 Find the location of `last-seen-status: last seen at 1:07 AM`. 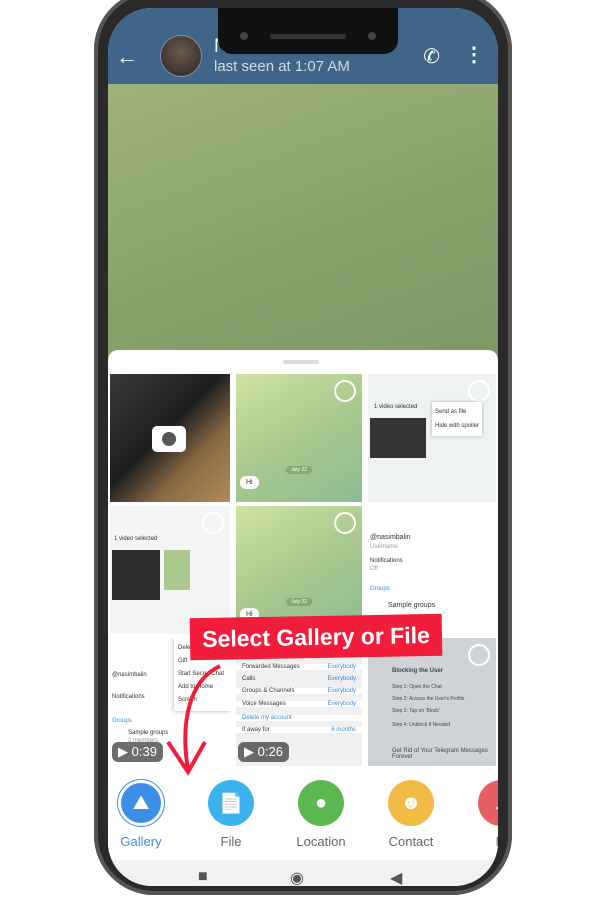

last-seen-status: last seen at 1:07 AM is located at coordinates (282, 66).